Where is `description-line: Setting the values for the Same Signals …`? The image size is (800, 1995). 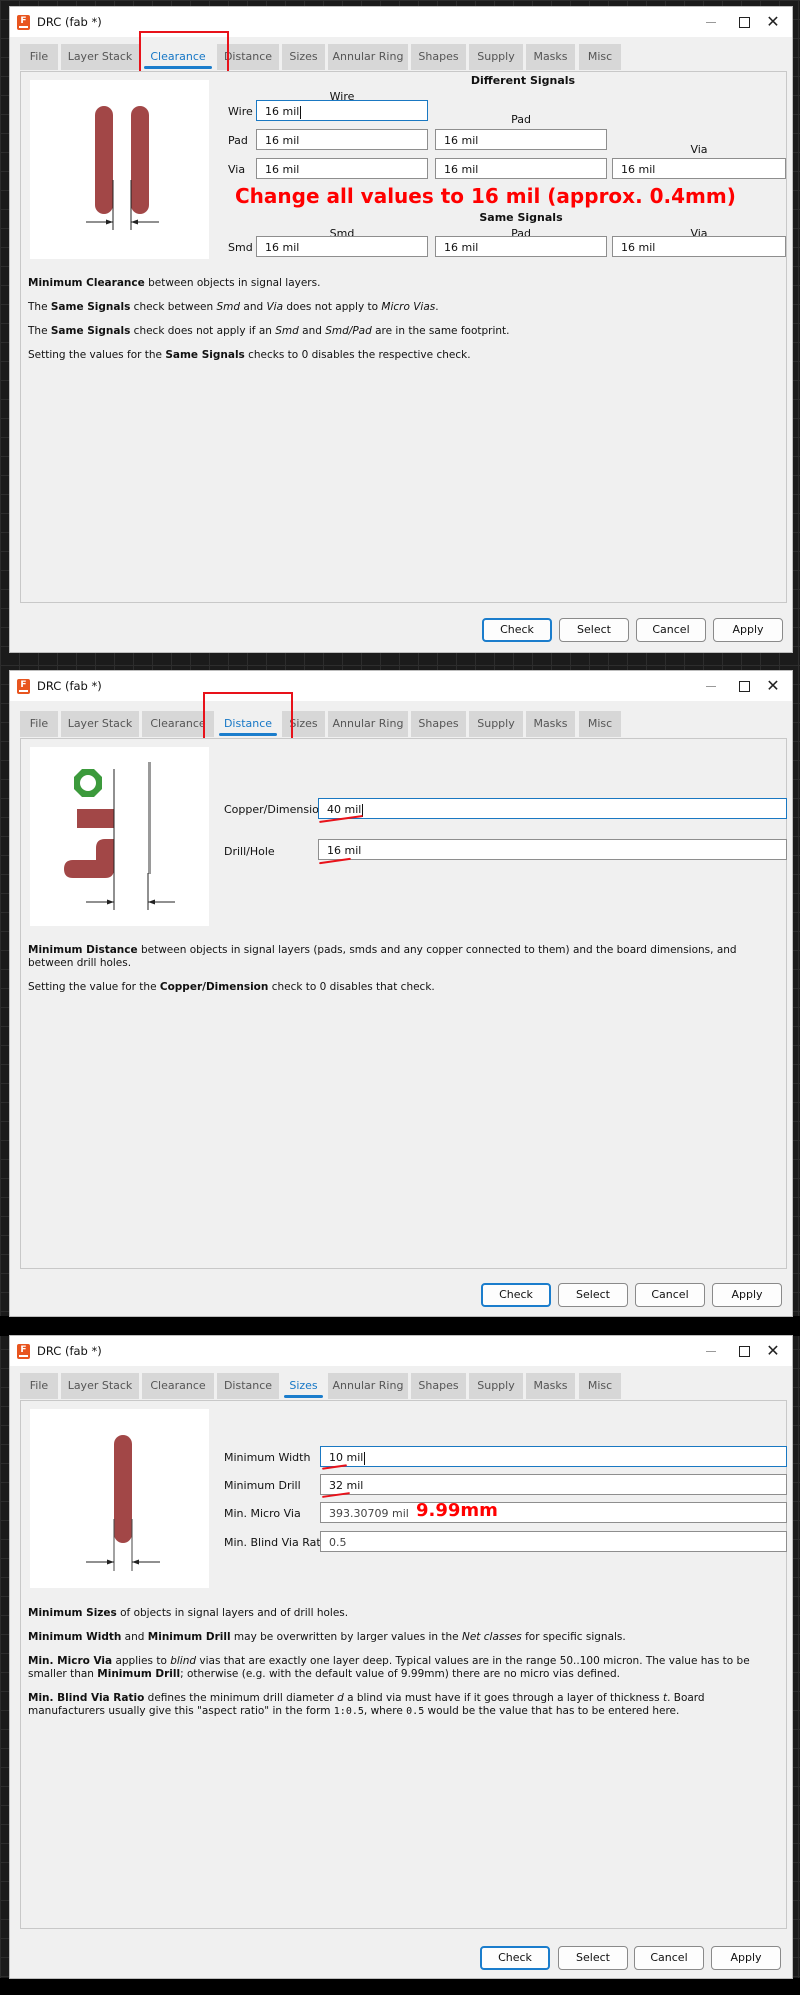
description-line: Setting the values for the Same Signals … is located at coordinates (249, 355).